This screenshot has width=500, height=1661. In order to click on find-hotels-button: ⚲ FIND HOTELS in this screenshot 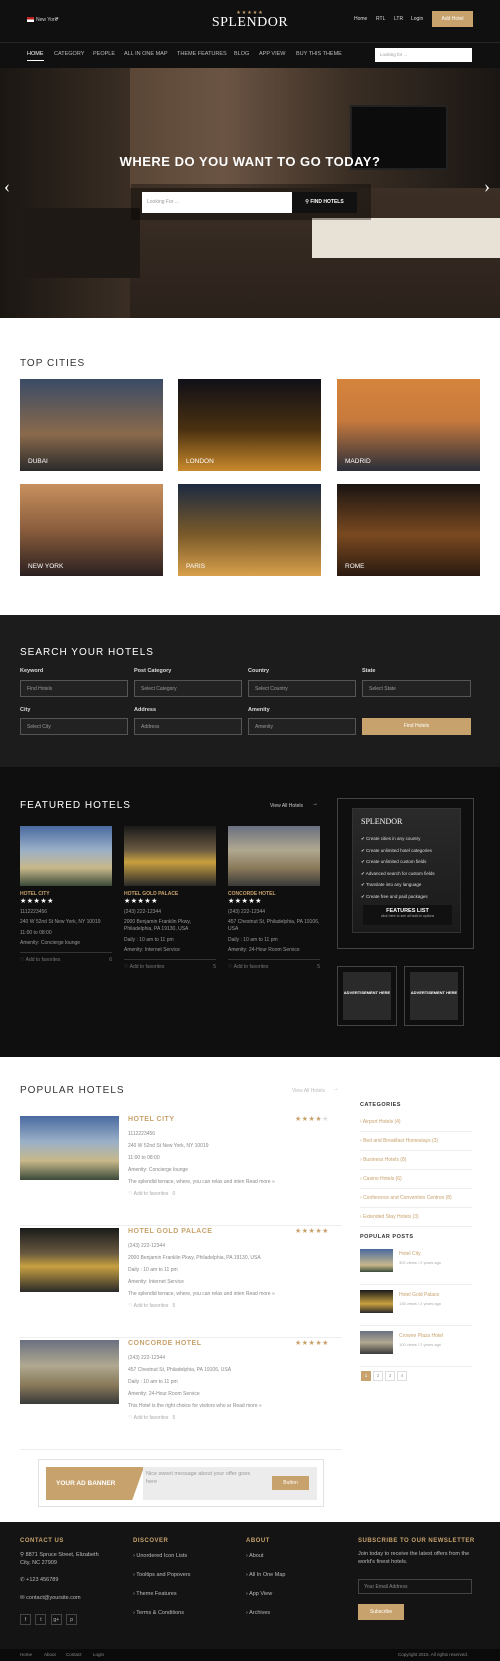, I will do `click(324, 202)`.